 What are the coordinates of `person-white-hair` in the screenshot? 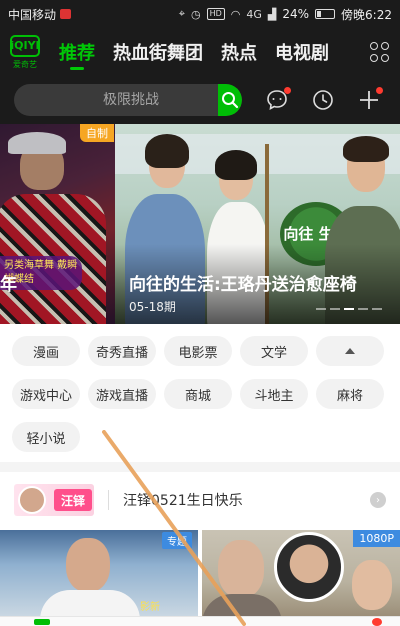 It's located at (236, 165).